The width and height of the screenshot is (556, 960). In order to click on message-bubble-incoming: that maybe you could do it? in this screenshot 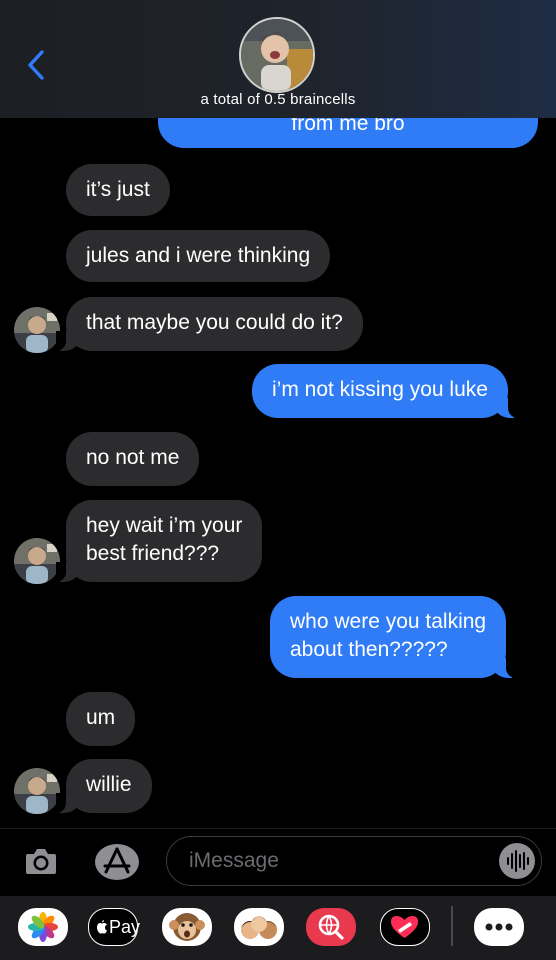, I will do `click(209, 324)`.